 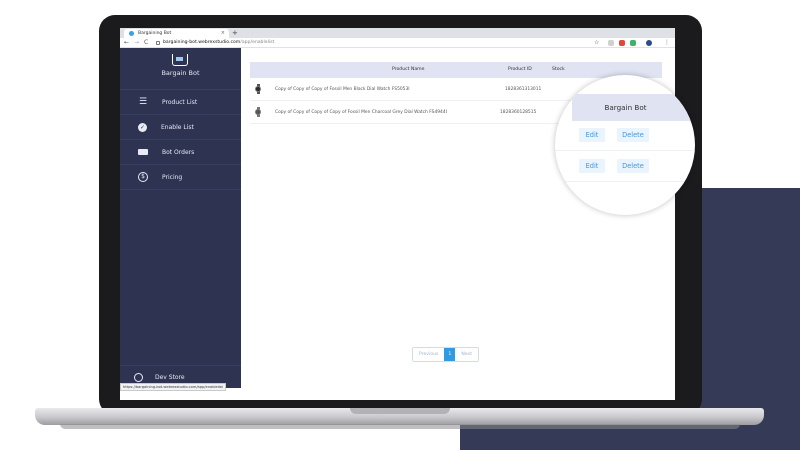 I want to click on brand: Bargain Bot, so click(x=180, y=67).